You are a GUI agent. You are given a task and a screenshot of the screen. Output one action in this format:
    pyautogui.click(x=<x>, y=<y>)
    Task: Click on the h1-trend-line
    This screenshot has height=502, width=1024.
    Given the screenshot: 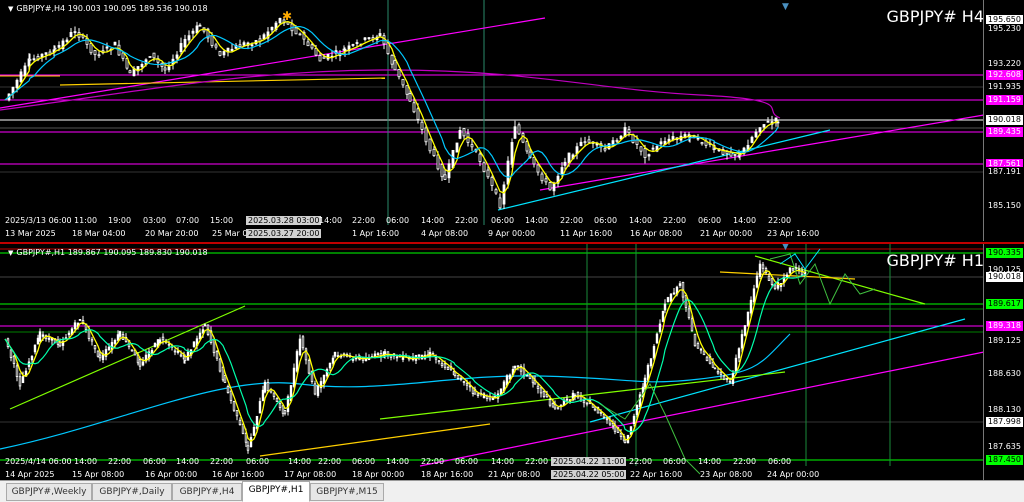 What is the action you would take?
    pyautogui.click(x=127, y=357)
    